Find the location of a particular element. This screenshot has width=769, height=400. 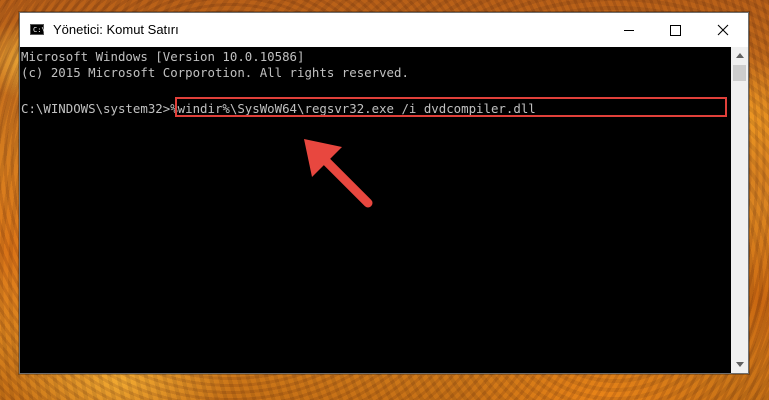

maximize-button is located at coordinates (675, 30).